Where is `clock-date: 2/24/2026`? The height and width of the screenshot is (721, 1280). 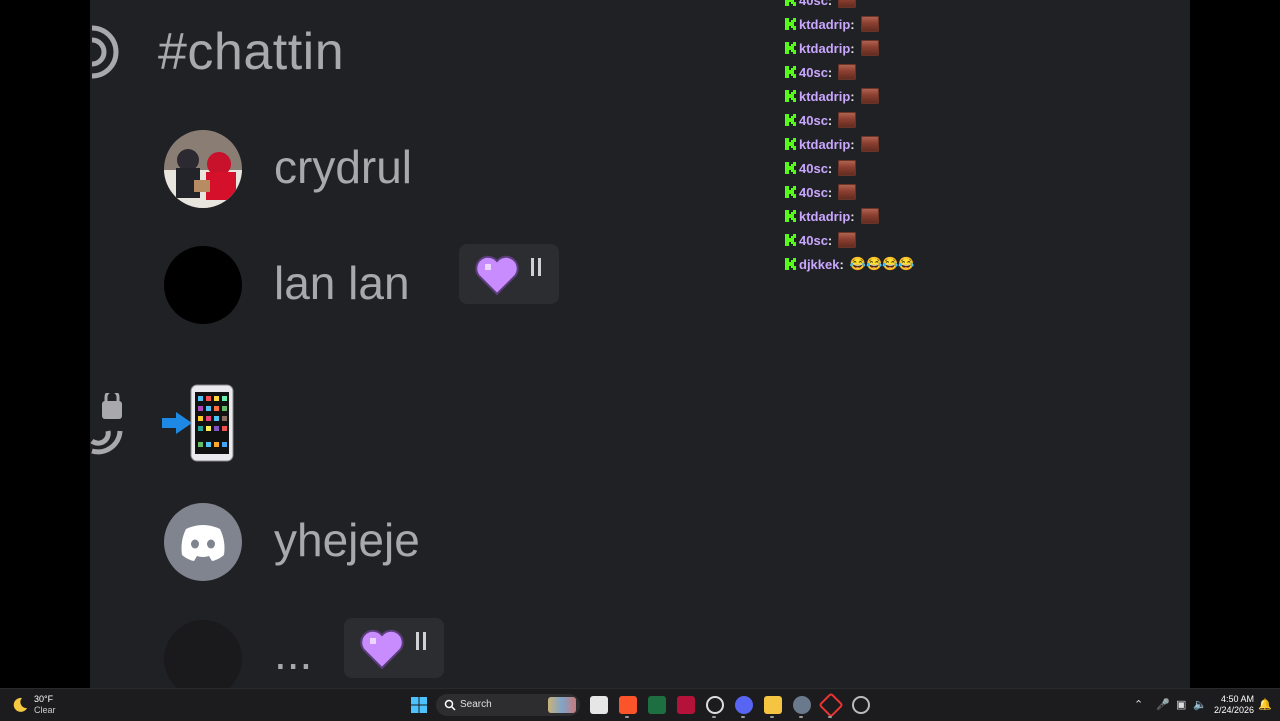
clock-date: 2/24/2026 is located at coordinates (1233, 710).